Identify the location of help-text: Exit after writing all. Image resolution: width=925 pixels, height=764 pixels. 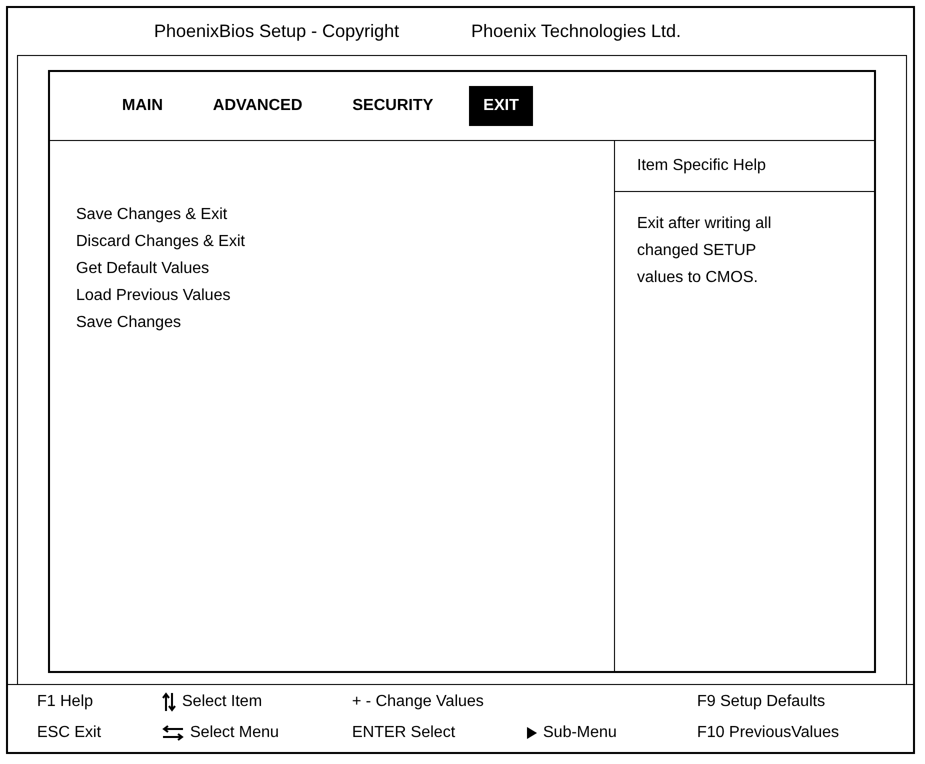
(704, 224).